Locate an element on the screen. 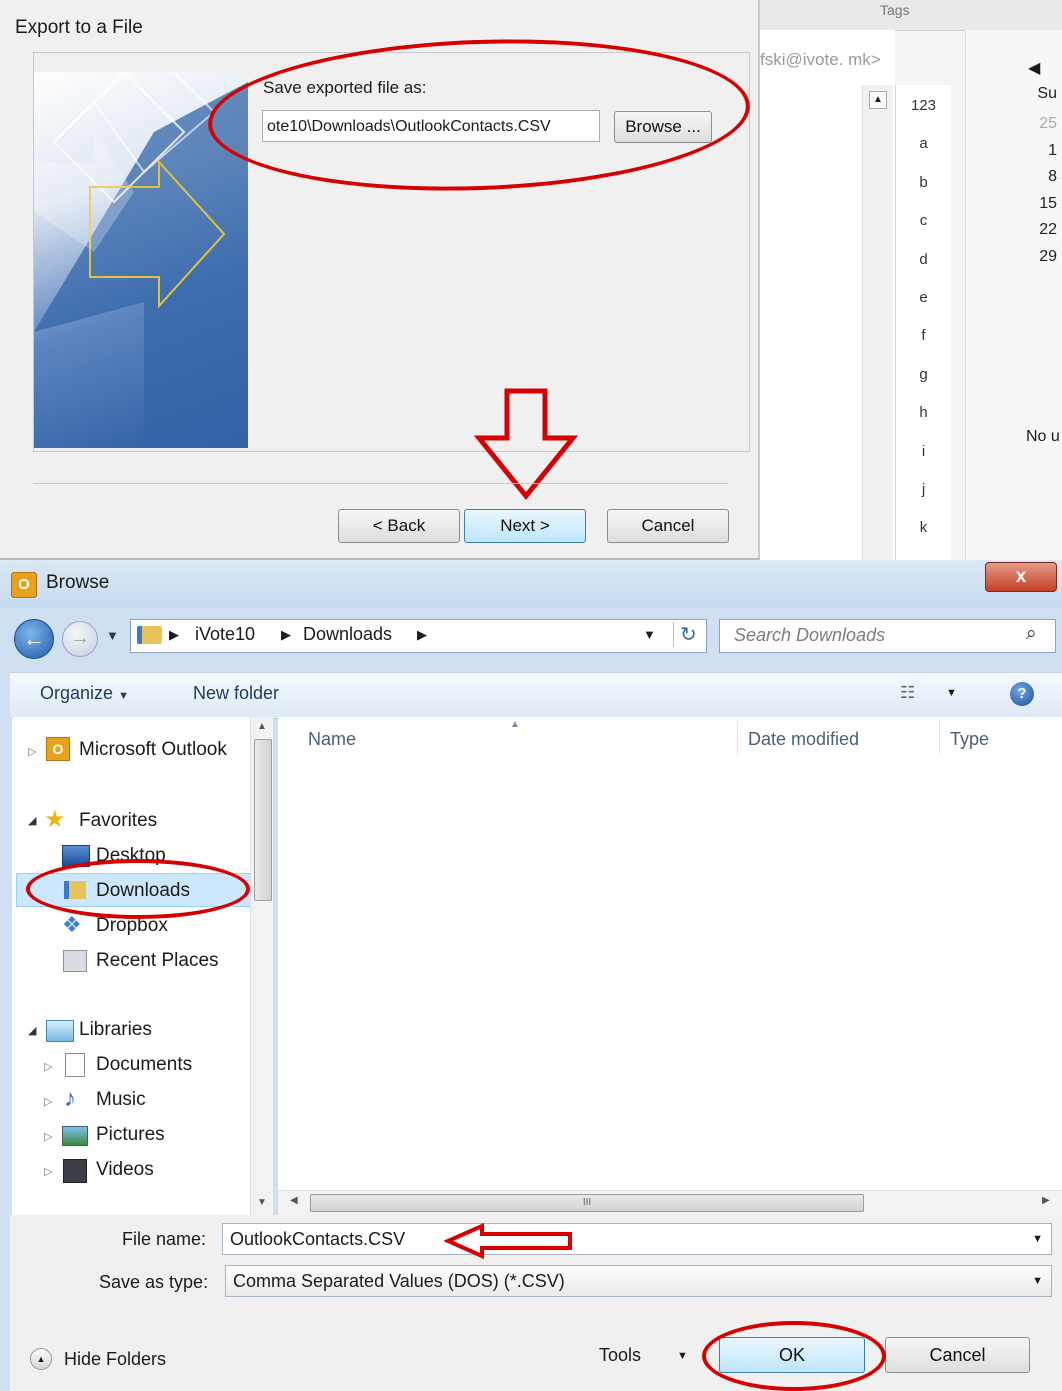  documents-icon is located at coordinates (75, 1065).